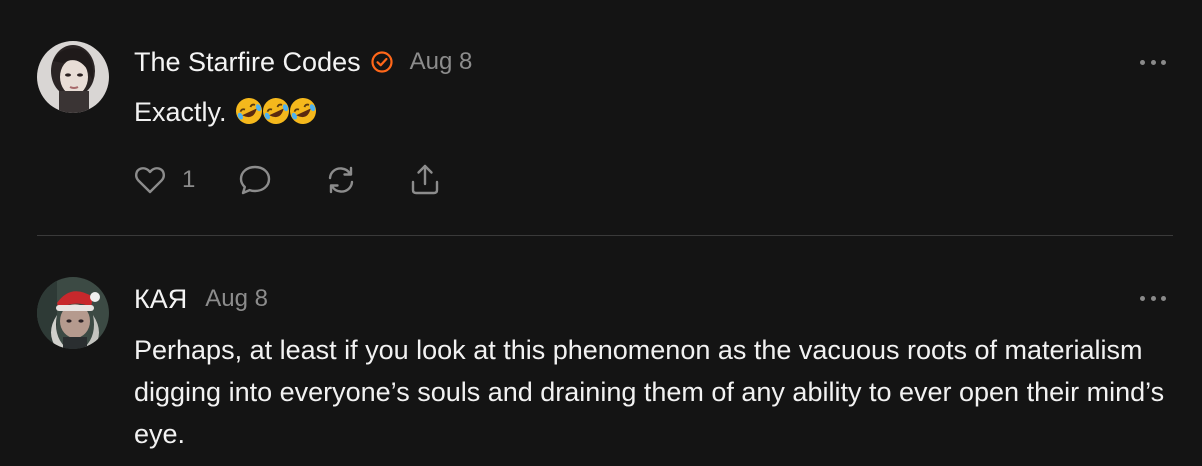  I want to click on comment-actions: 1, so click(288, 180).